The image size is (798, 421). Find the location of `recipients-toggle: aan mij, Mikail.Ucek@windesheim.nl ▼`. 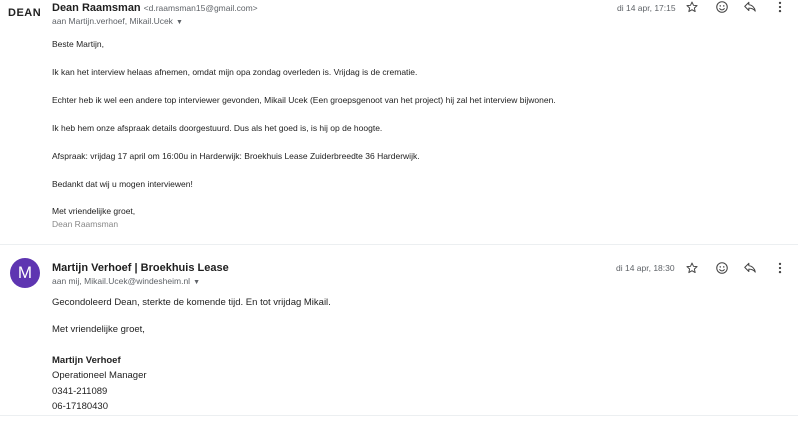

recipients-toggle: aan mij, Mikail.Ucek@windesheim.nl ▼ is located at coordinates (126, 281).